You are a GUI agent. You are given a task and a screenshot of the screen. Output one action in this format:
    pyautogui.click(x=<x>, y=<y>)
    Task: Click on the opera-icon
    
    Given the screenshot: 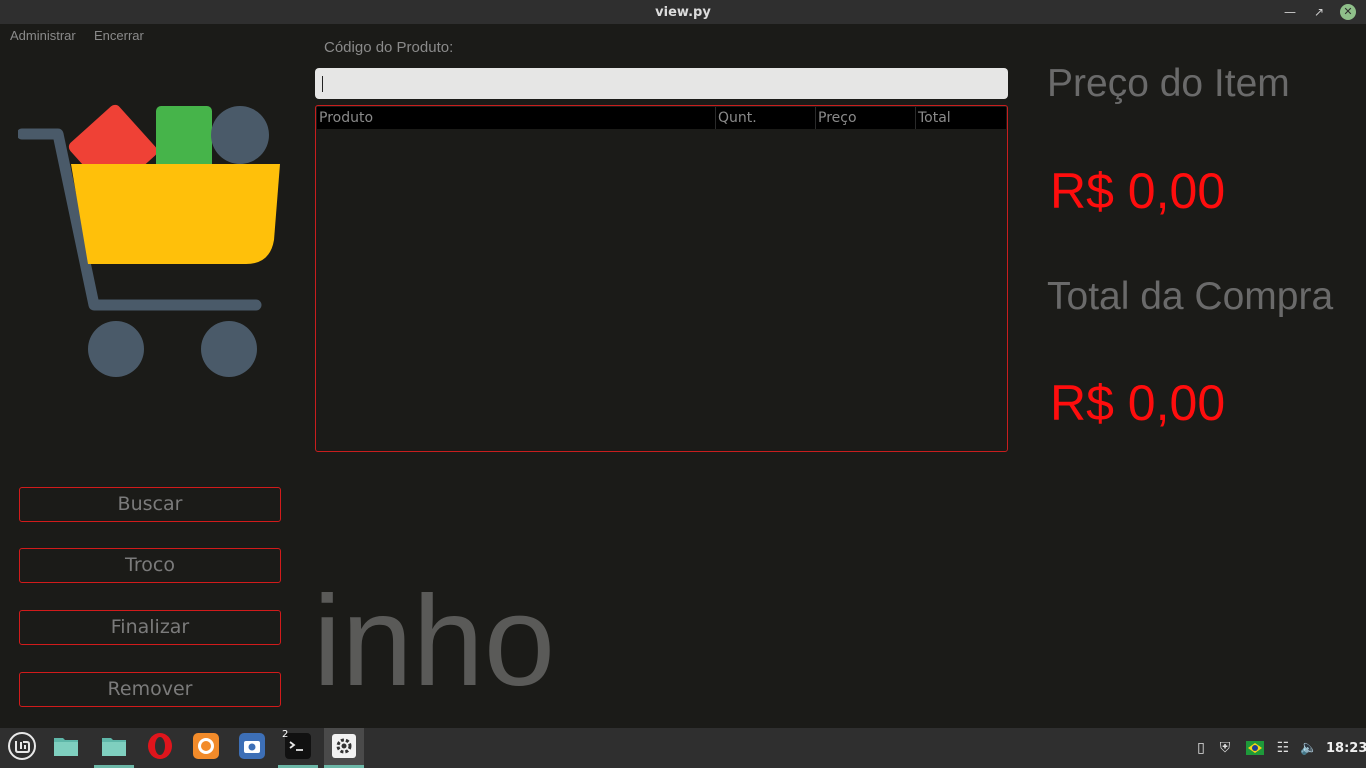 What is the action you would take?
    pyautogui.click(x=160, y=748)
    